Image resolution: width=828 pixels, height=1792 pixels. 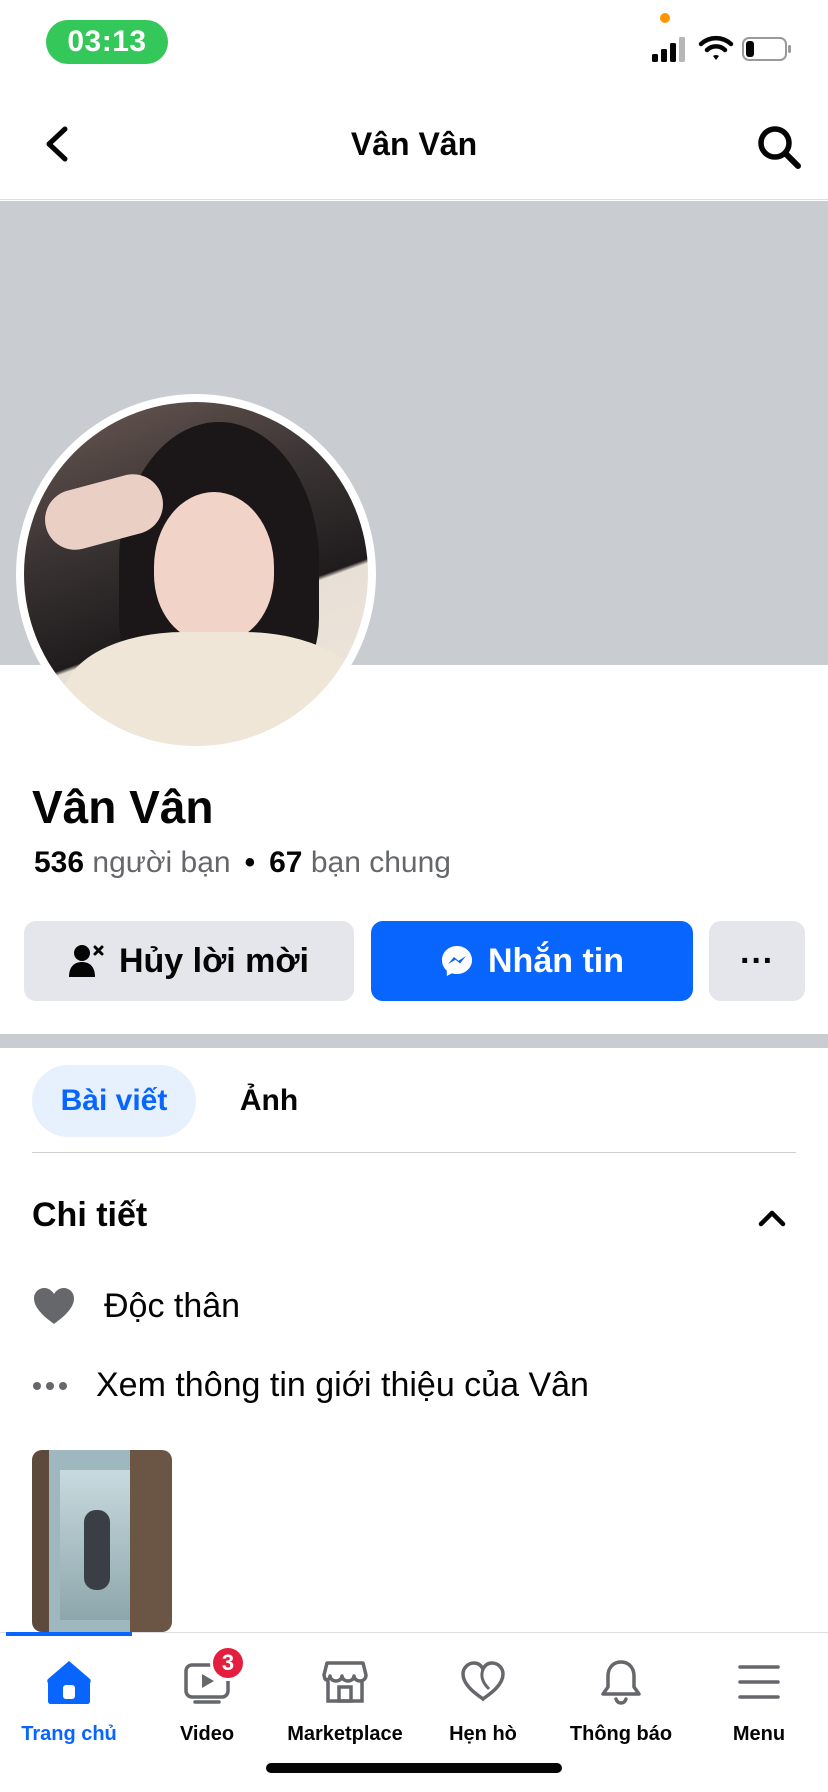 What do you see at coordinates (342, 1385) in the screenshot?
I see `see-intro-text: Xem thông tin giới thiệu của Vân` at bounding box center [342, 1385].